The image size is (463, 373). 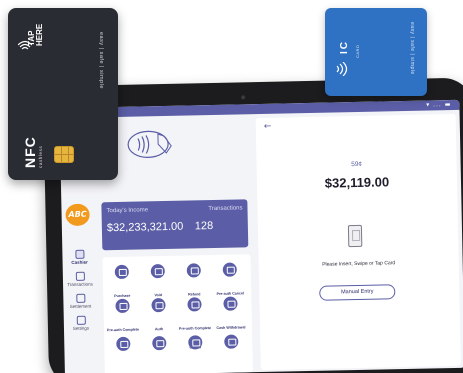 What do you see at coordinates (204, 226) in the screenshot?
I see `transactions-value: 128` at bounding box center [204, 226].